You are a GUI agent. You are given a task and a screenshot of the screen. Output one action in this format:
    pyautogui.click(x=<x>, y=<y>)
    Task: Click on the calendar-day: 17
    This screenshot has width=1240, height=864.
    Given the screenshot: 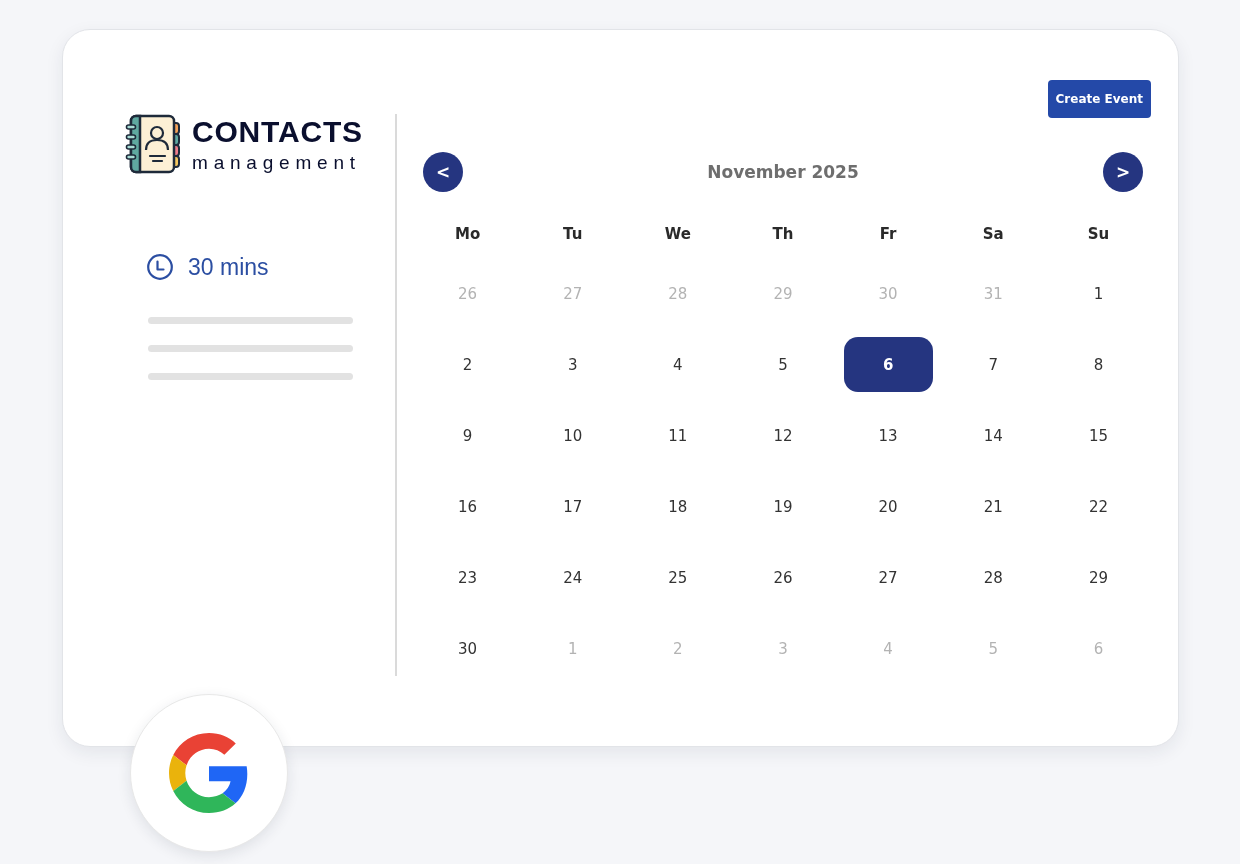 What is the action you would take?
    pyautogui.click(x=573, y=506)
    